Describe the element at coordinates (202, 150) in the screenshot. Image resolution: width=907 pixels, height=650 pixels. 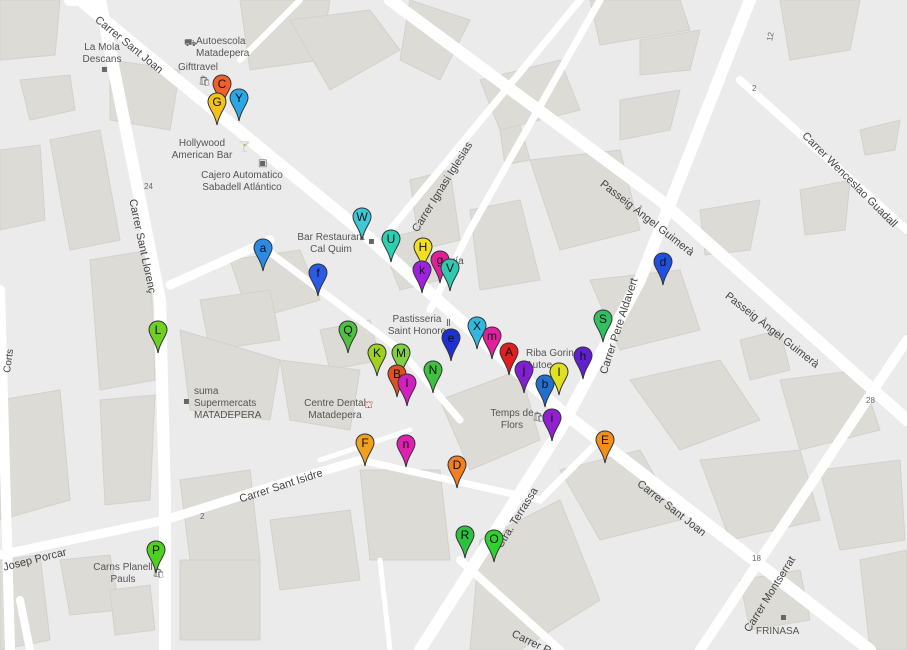
I see `place-hollywood: Hollywood American Bar` at that location.